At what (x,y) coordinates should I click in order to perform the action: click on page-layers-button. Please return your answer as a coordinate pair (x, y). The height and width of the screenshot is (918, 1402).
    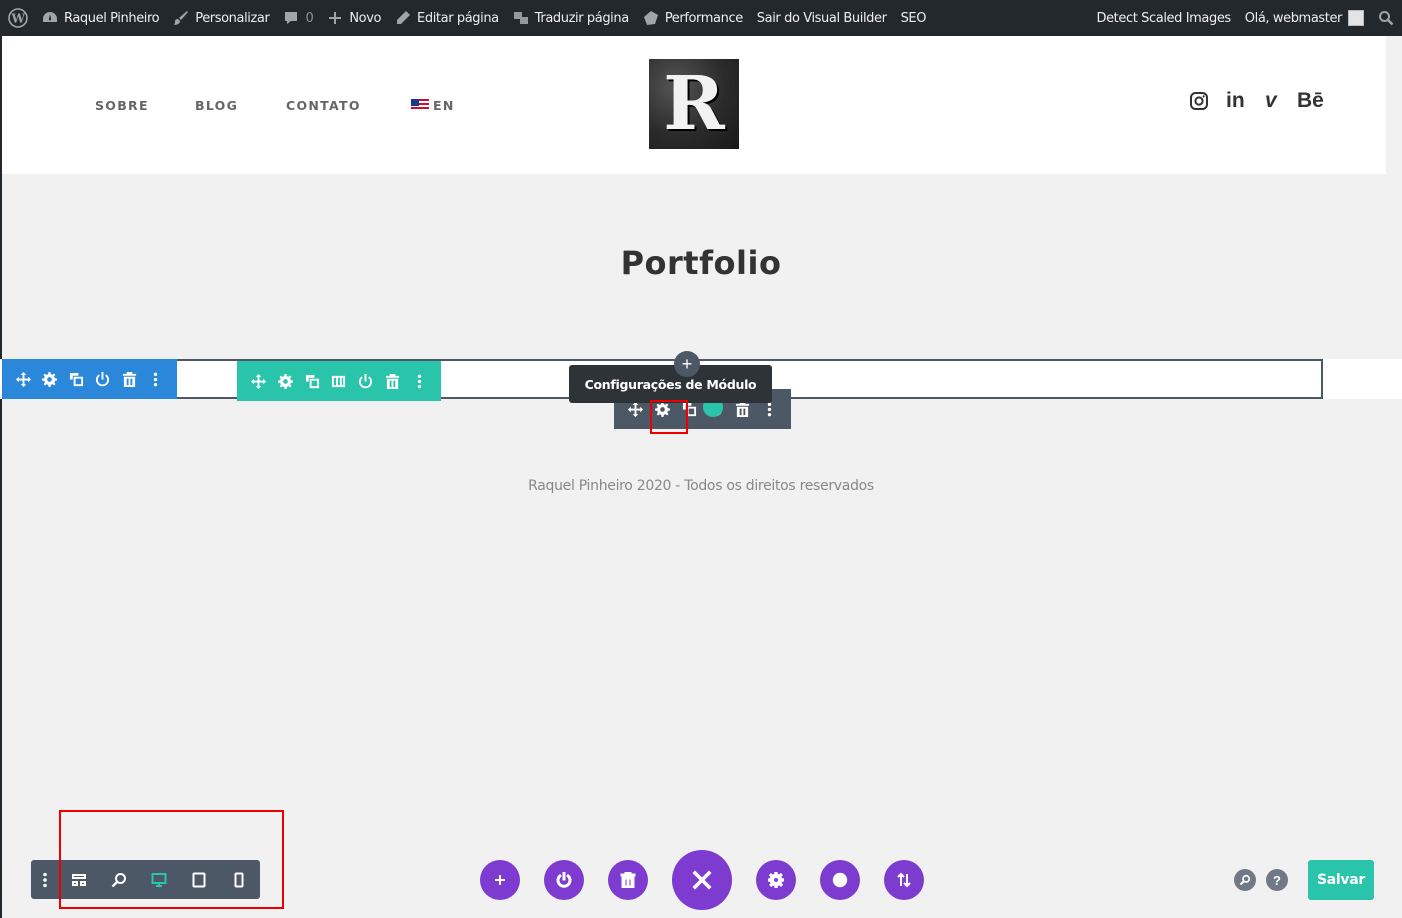
    Looking at the image, I should click on (904, 880).